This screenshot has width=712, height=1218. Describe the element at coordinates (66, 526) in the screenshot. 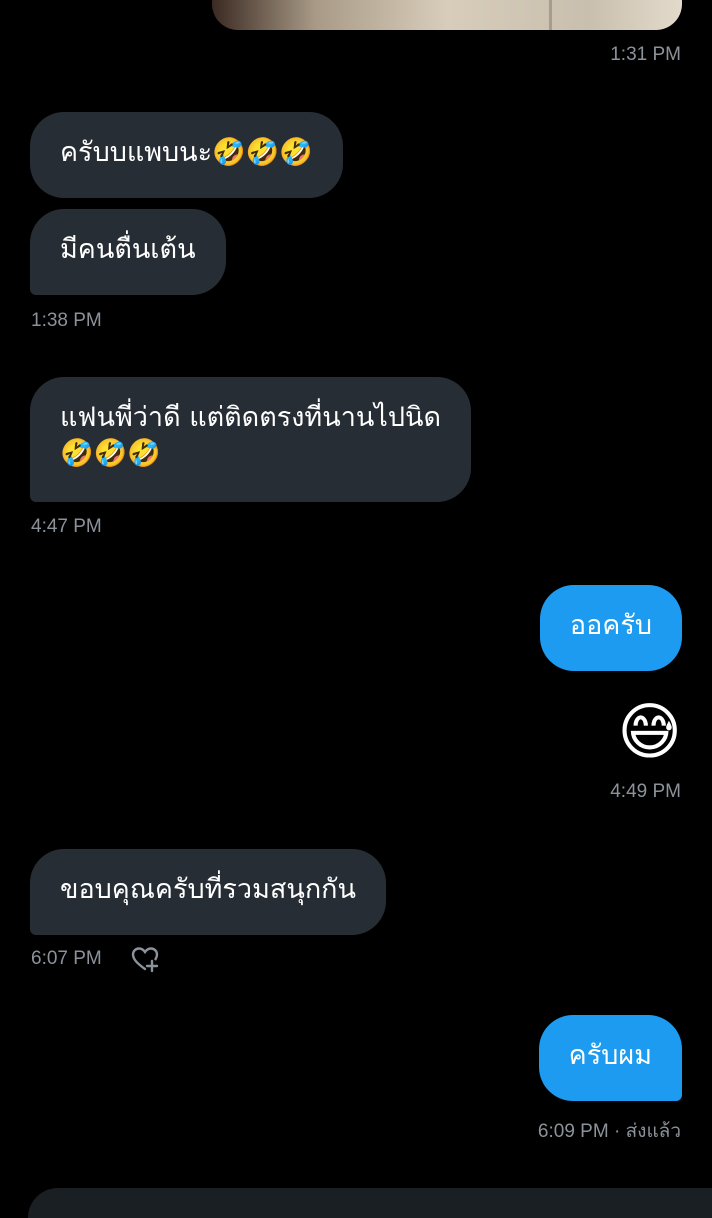

I see `timestamp: 4:47 PM` at that location.